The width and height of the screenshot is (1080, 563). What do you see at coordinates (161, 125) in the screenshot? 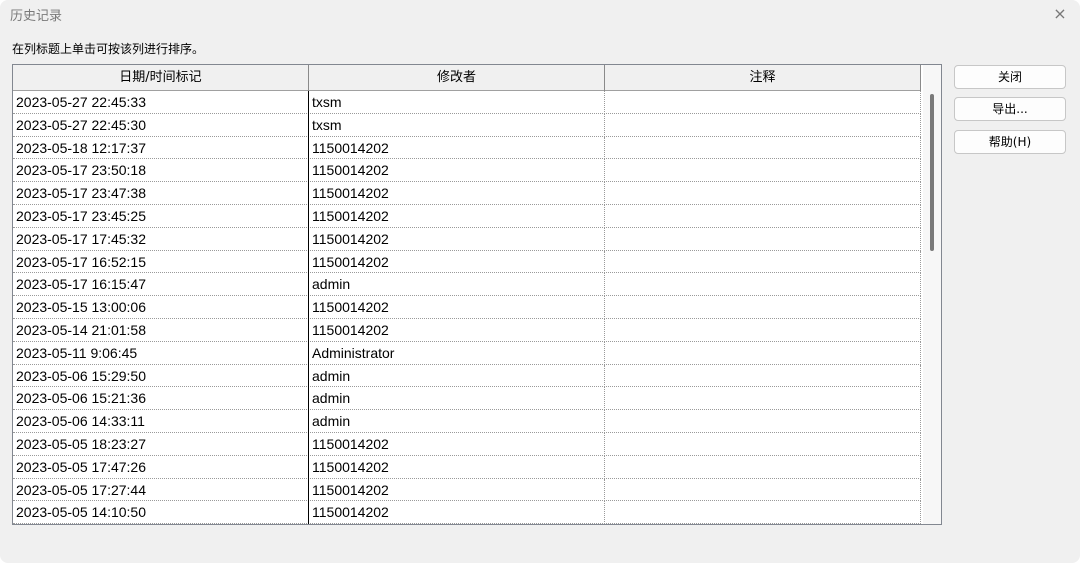
I see `cell-date: 2023-05-27 22:45:30` at bounding box center [161, 125].